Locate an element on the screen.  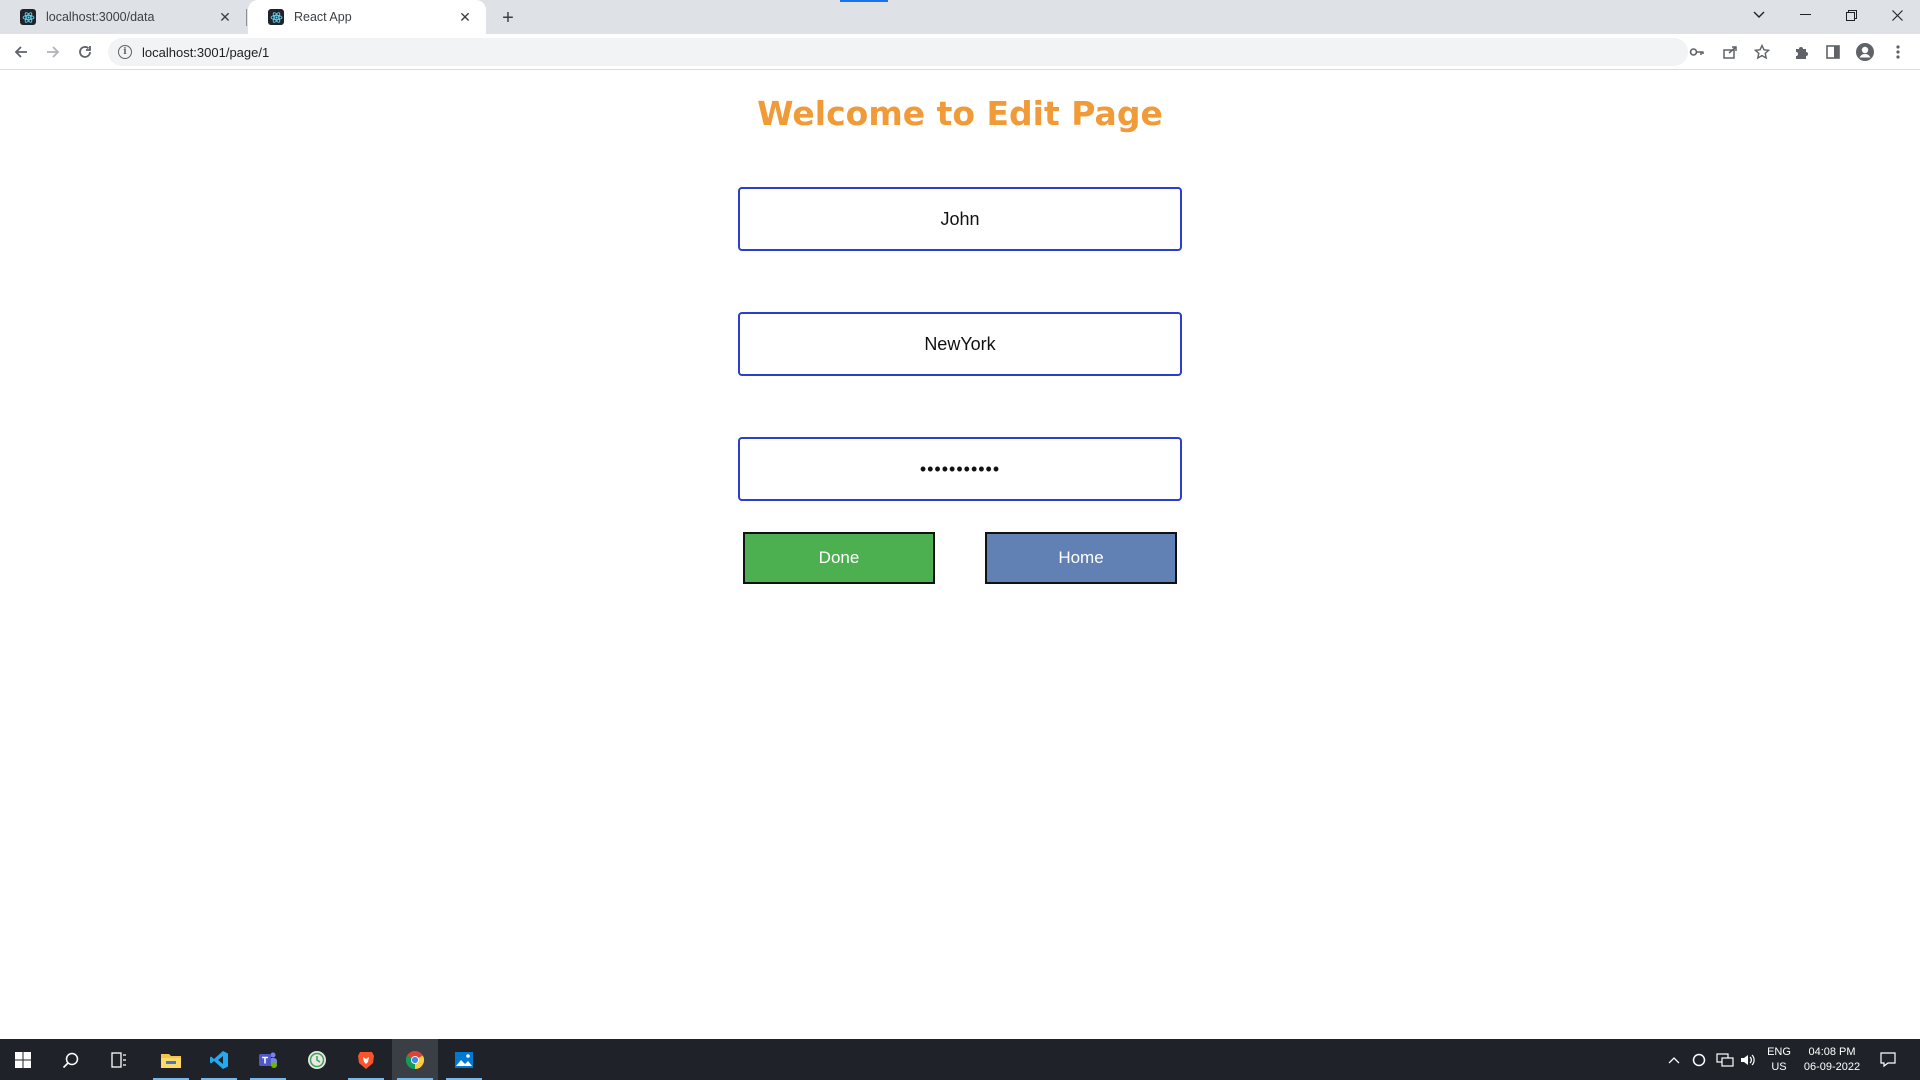
tab-localhost-data: localhost:3000/data ✕ is located at coordinates (123, 17).